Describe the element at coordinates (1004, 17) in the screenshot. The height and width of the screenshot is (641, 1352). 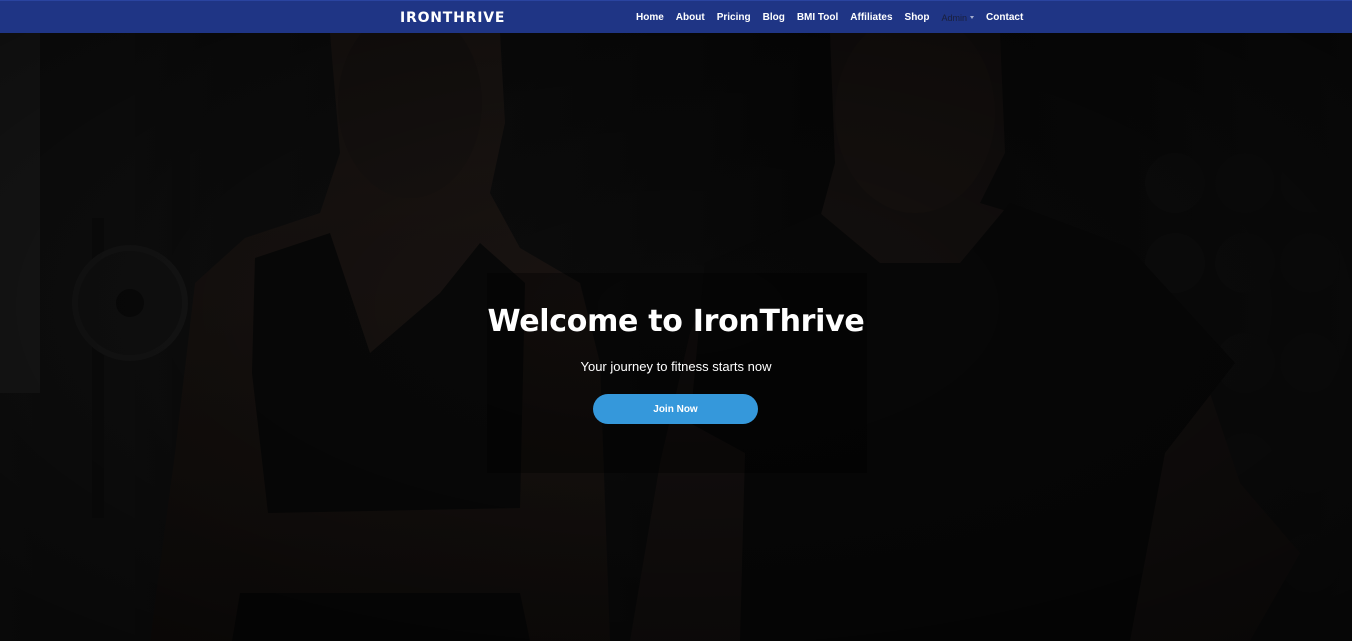
I see `nav-contact-link: Contact` at that location.